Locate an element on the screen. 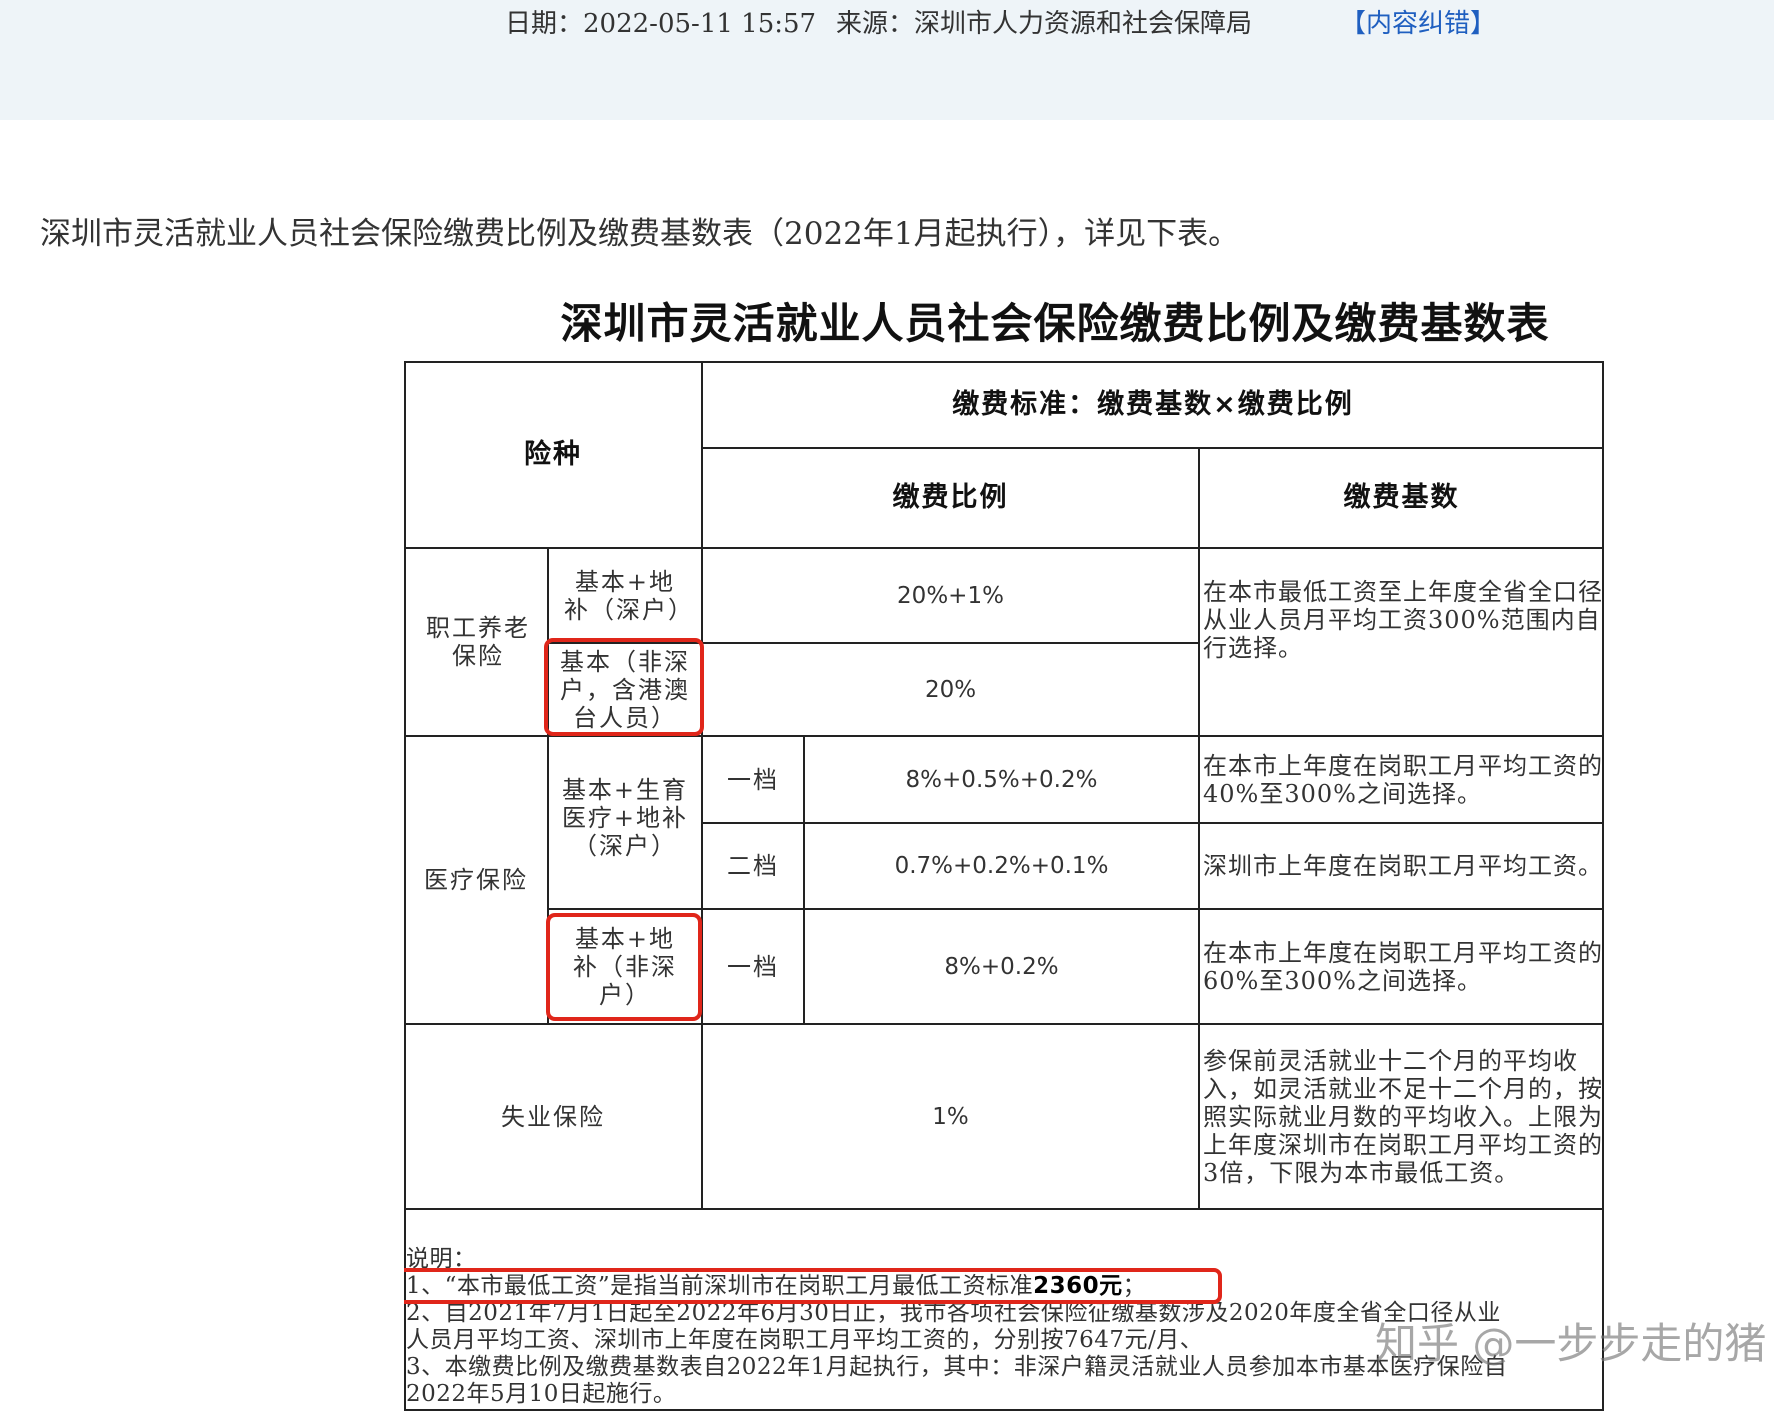 This screenshot has width=1774, height=1412. header-rate: 缴费比例 is located at coordinates (950, 497).